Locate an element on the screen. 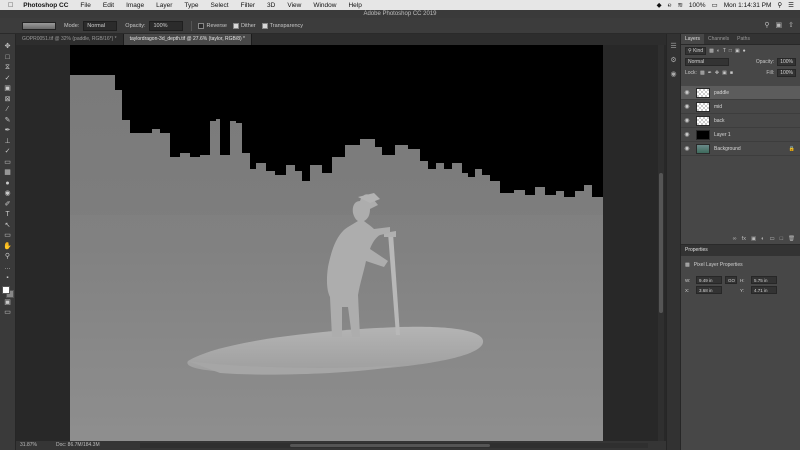 Image resolution: width=800 pixels, height=450 pixels. x-field: 3.68 in is located at coordinates (709, 290).